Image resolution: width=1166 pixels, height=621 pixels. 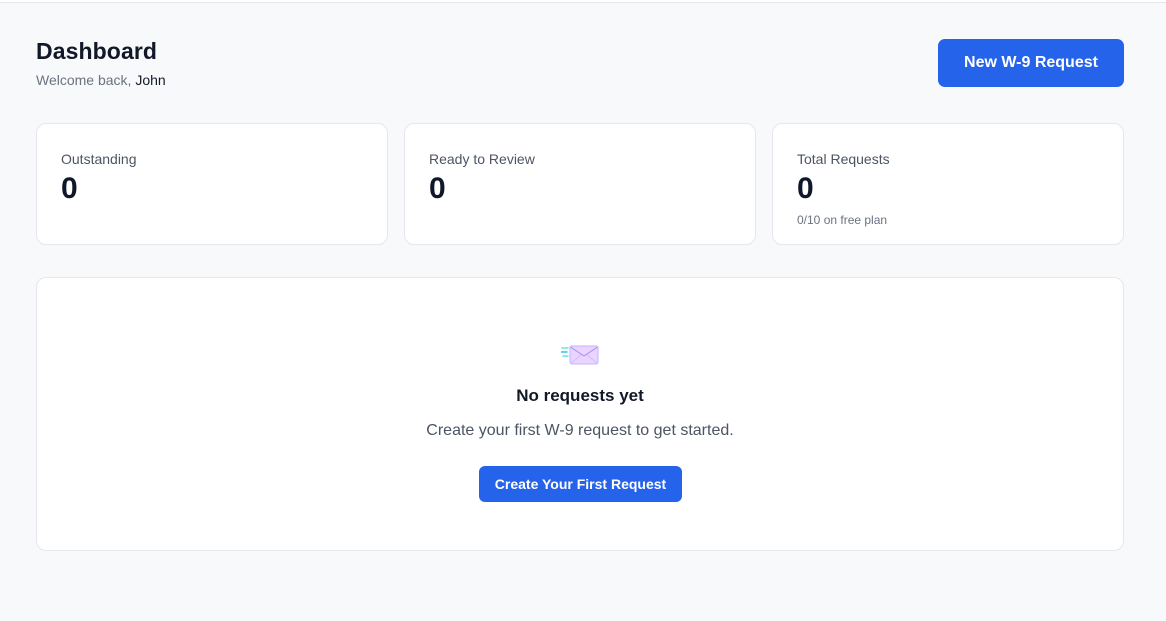 I want to click on empty-state-title: No requests yet, so click(x=580, y=395).